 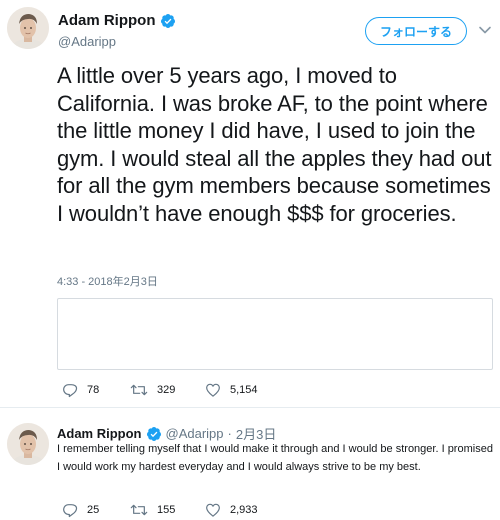 I want to click on retweet-button: 329, so click(x=167, y=390).